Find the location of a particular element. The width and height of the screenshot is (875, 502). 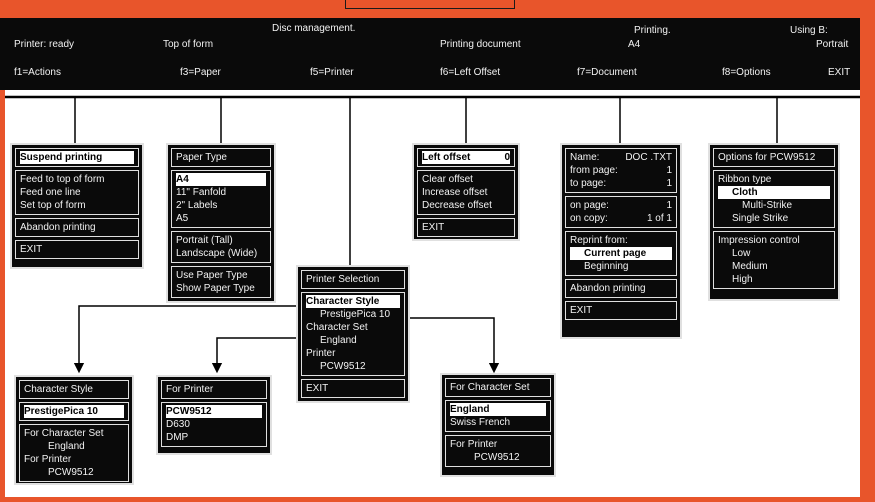

paper-a5-option: A5 is located at coordinates (221, 218).